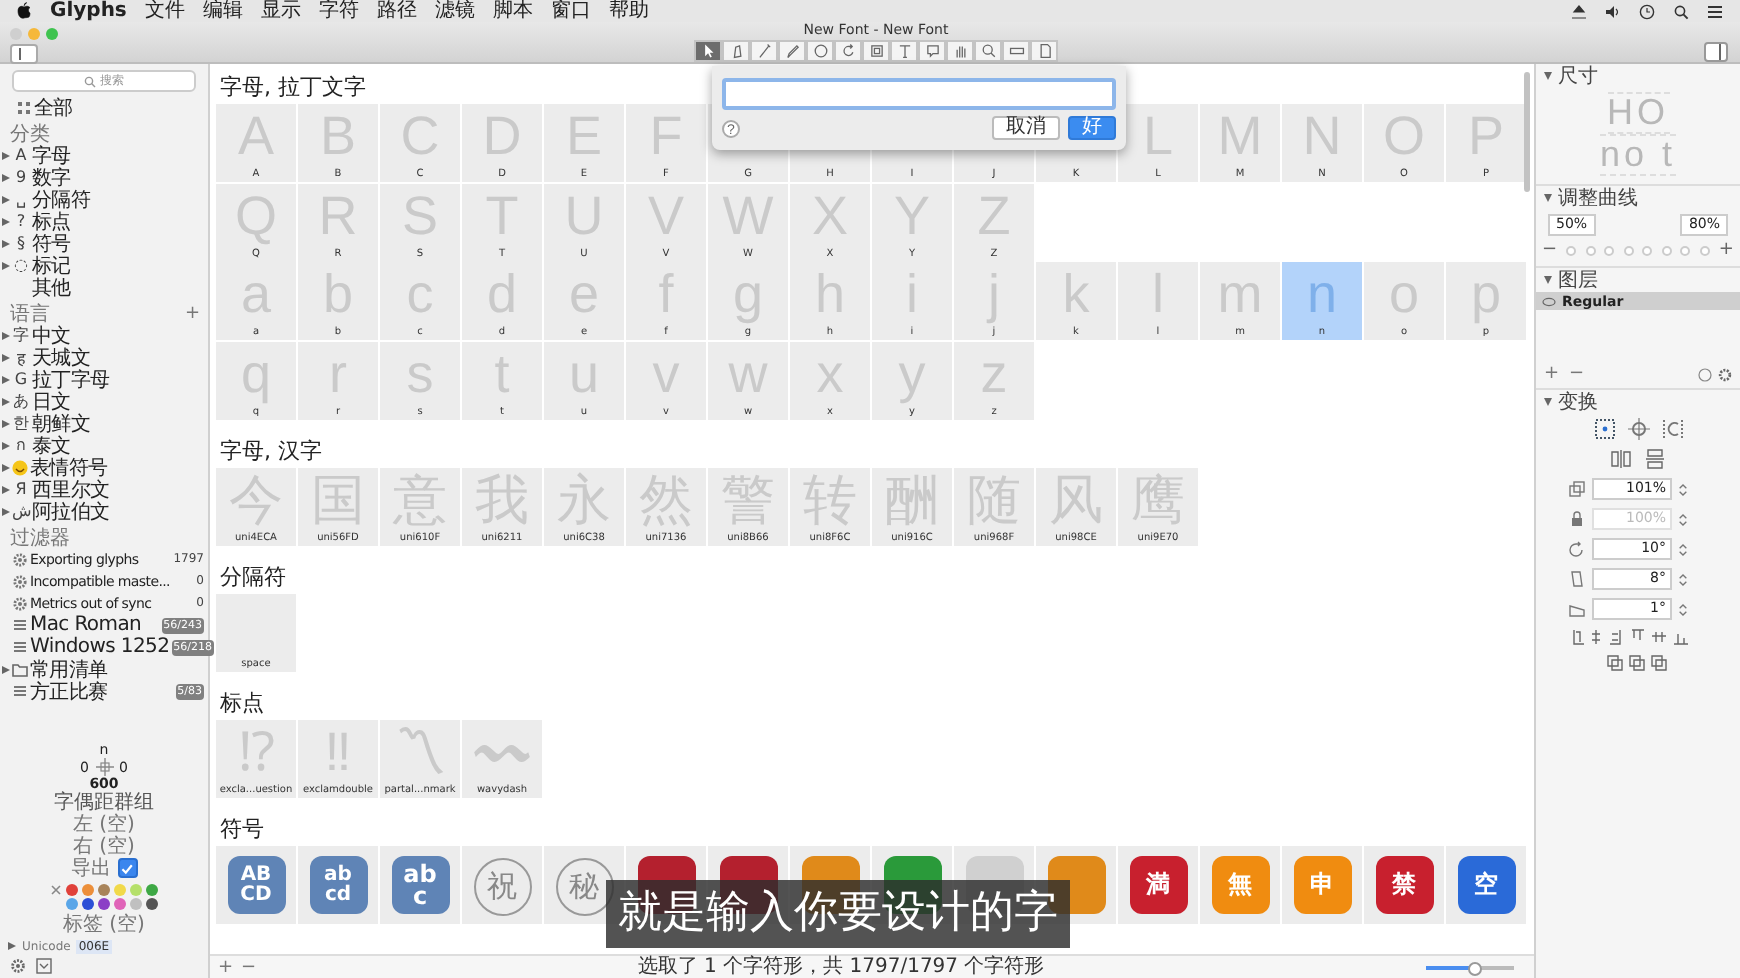  I want to click on section-title: 符号, so click(241, 830).